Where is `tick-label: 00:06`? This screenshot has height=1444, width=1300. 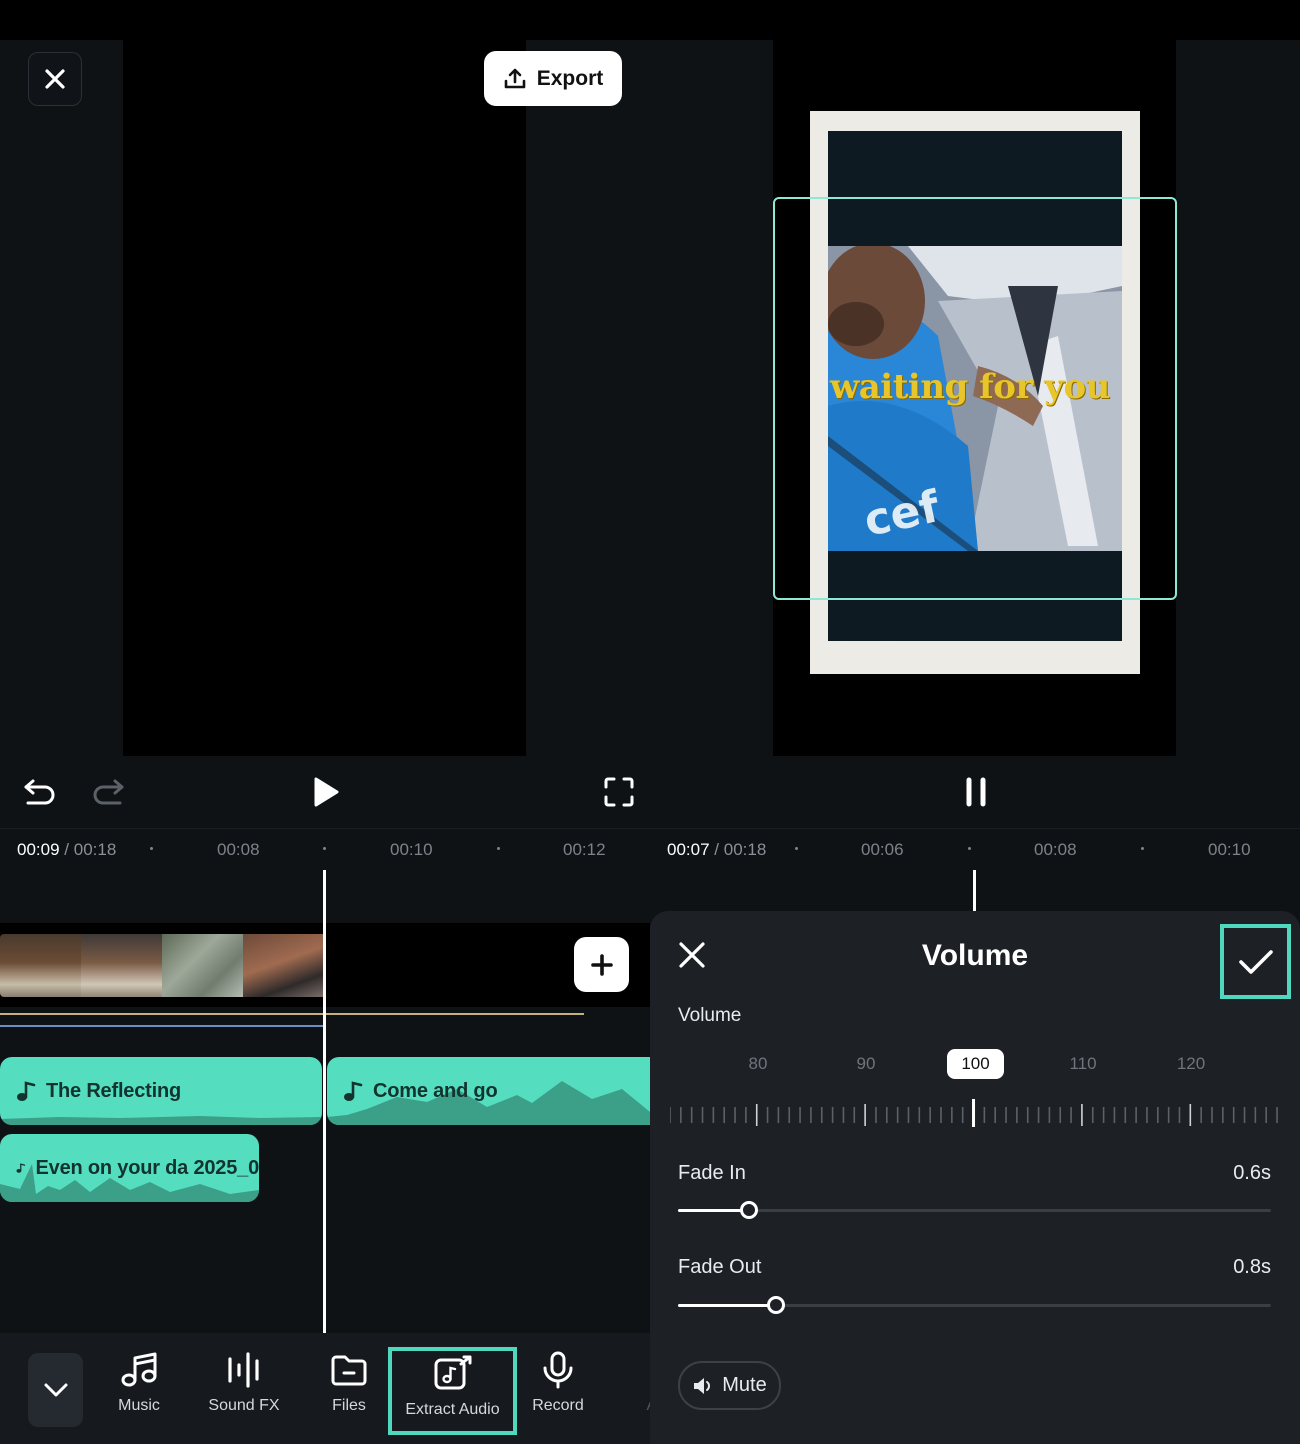
tick-label: 00:06 is located at coordinates (882, 849).